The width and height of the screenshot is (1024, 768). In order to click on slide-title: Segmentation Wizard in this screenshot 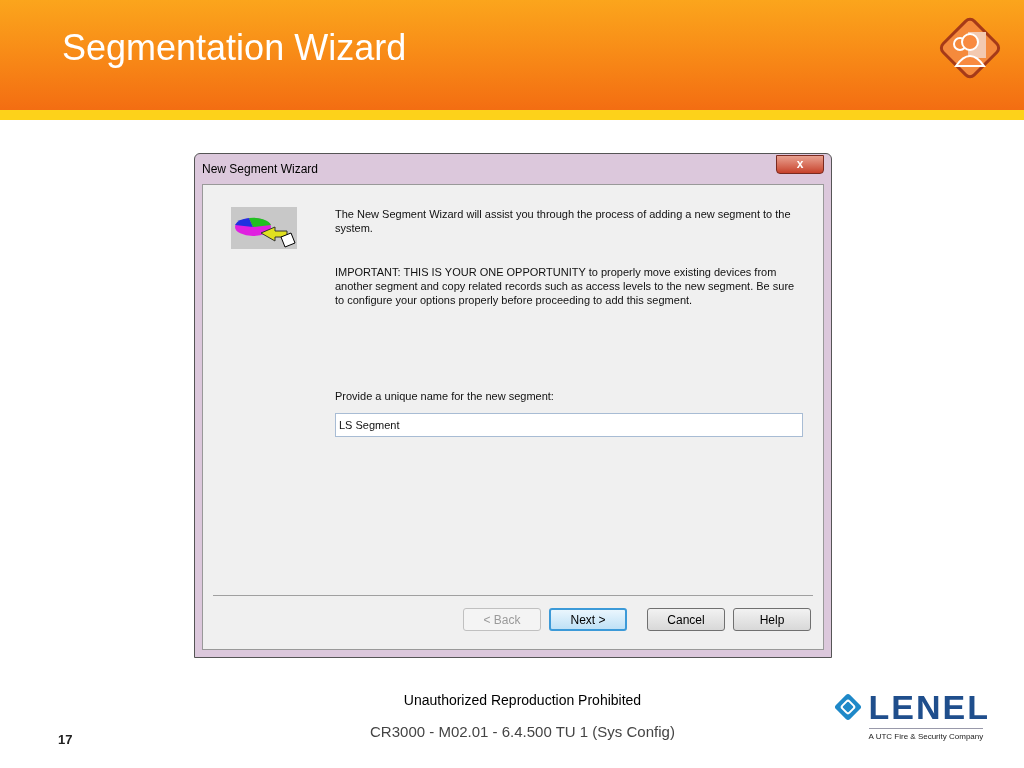, I will do `click(234, 48)`.